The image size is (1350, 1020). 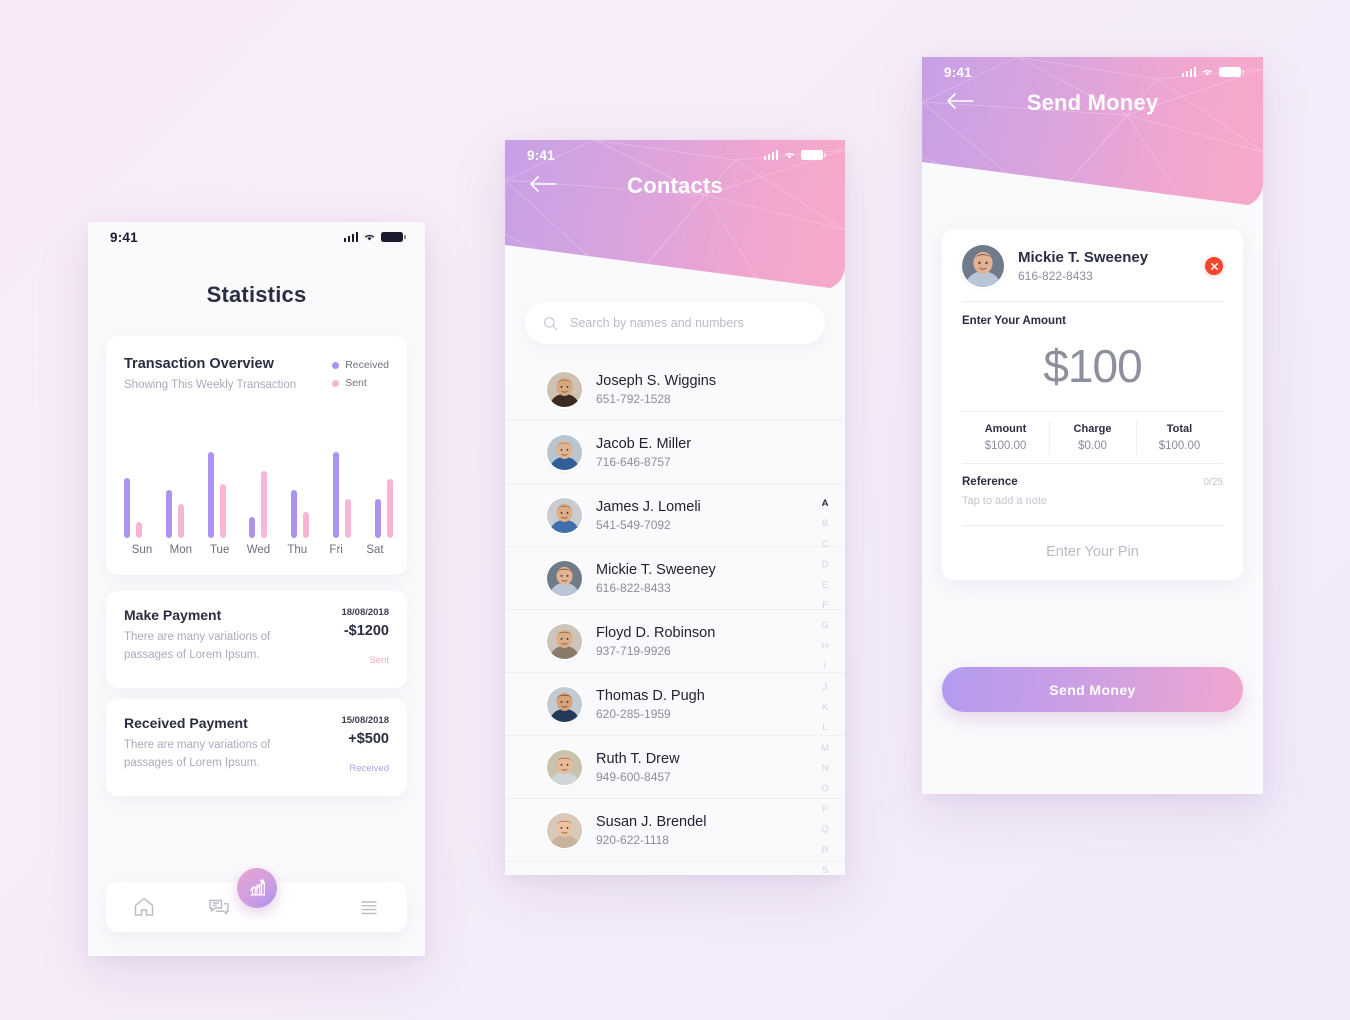 I want to click on alphabet-index-letter: J, so click(x=825, y=687).